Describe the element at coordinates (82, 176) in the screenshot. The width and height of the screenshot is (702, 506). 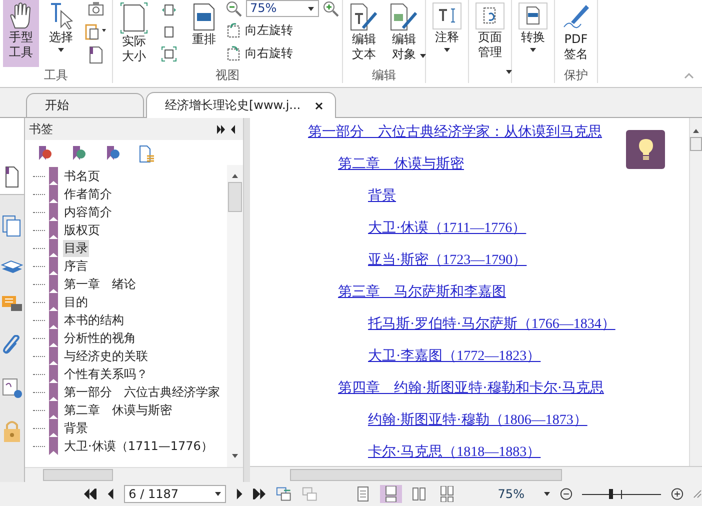
I see `bookmark-item: 书名页` at that location.